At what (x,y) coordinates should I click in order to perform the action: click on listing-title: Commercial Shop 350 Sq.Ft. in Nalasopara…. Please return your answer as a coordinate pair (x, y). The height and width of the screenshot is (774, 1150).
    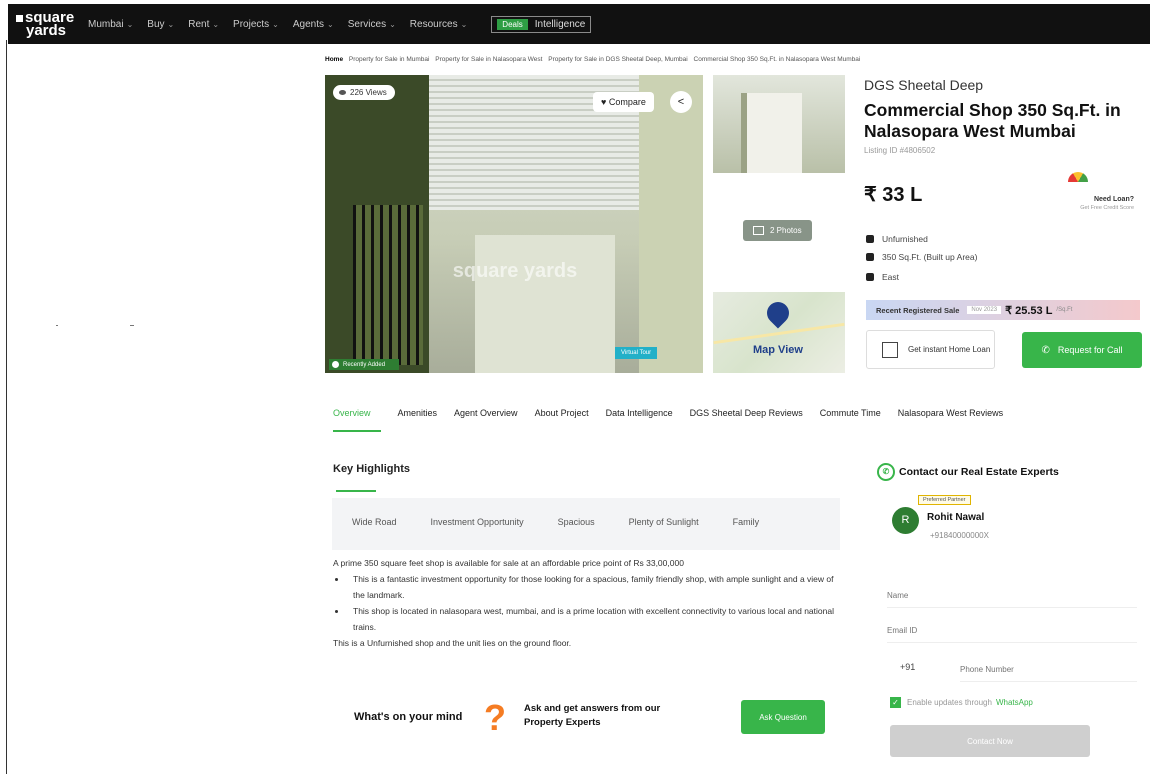
    Looking at the image, I should click on (992, 120).